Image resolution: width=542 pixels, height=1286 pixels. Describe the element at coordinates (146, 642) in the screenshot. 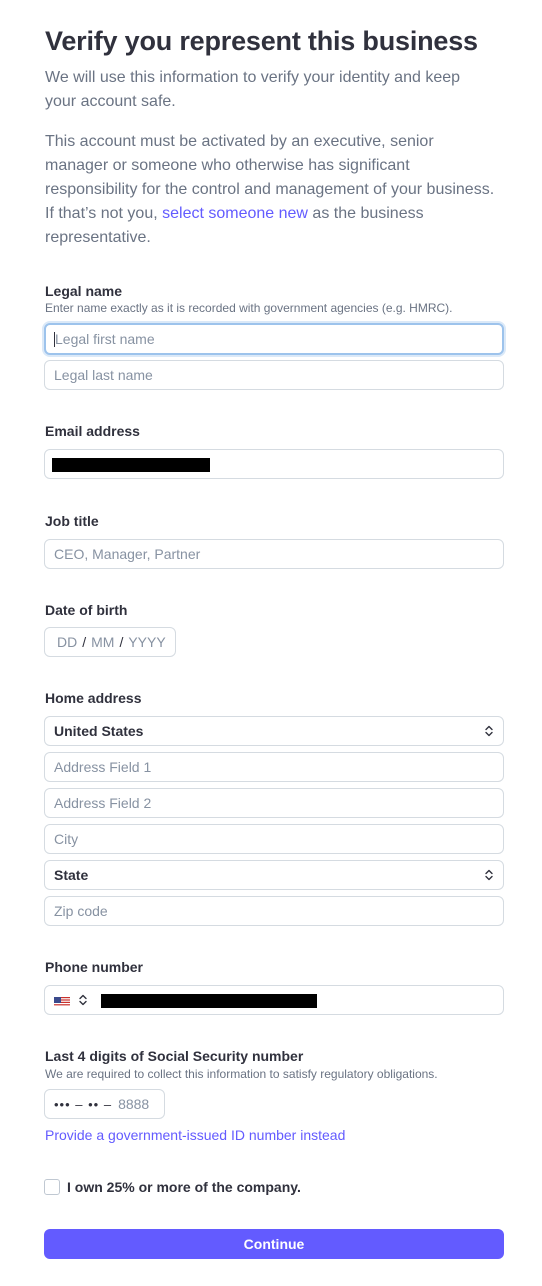

I see `dob-year-input: YYYY` at that location.